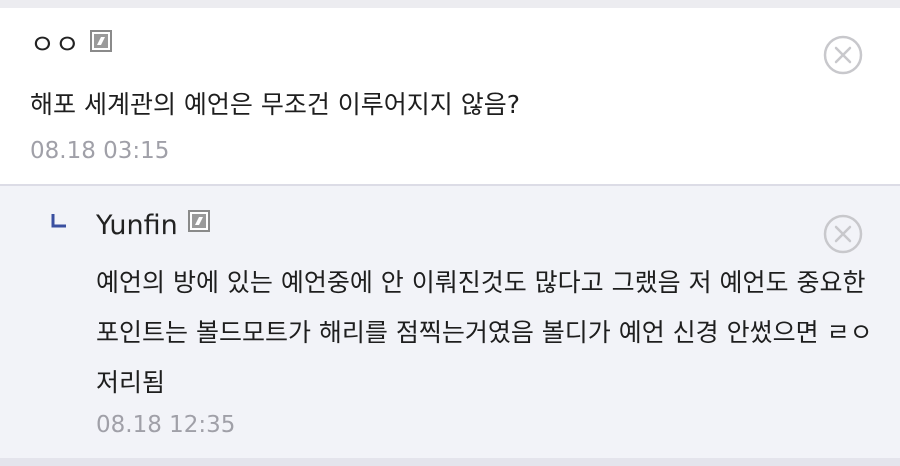 The width and height of the screenshot is (900, 466). Describe the element at coordinates (166, 425) in the screenshot. I see `reply-timestamp: 08.18 12:35` at that location.